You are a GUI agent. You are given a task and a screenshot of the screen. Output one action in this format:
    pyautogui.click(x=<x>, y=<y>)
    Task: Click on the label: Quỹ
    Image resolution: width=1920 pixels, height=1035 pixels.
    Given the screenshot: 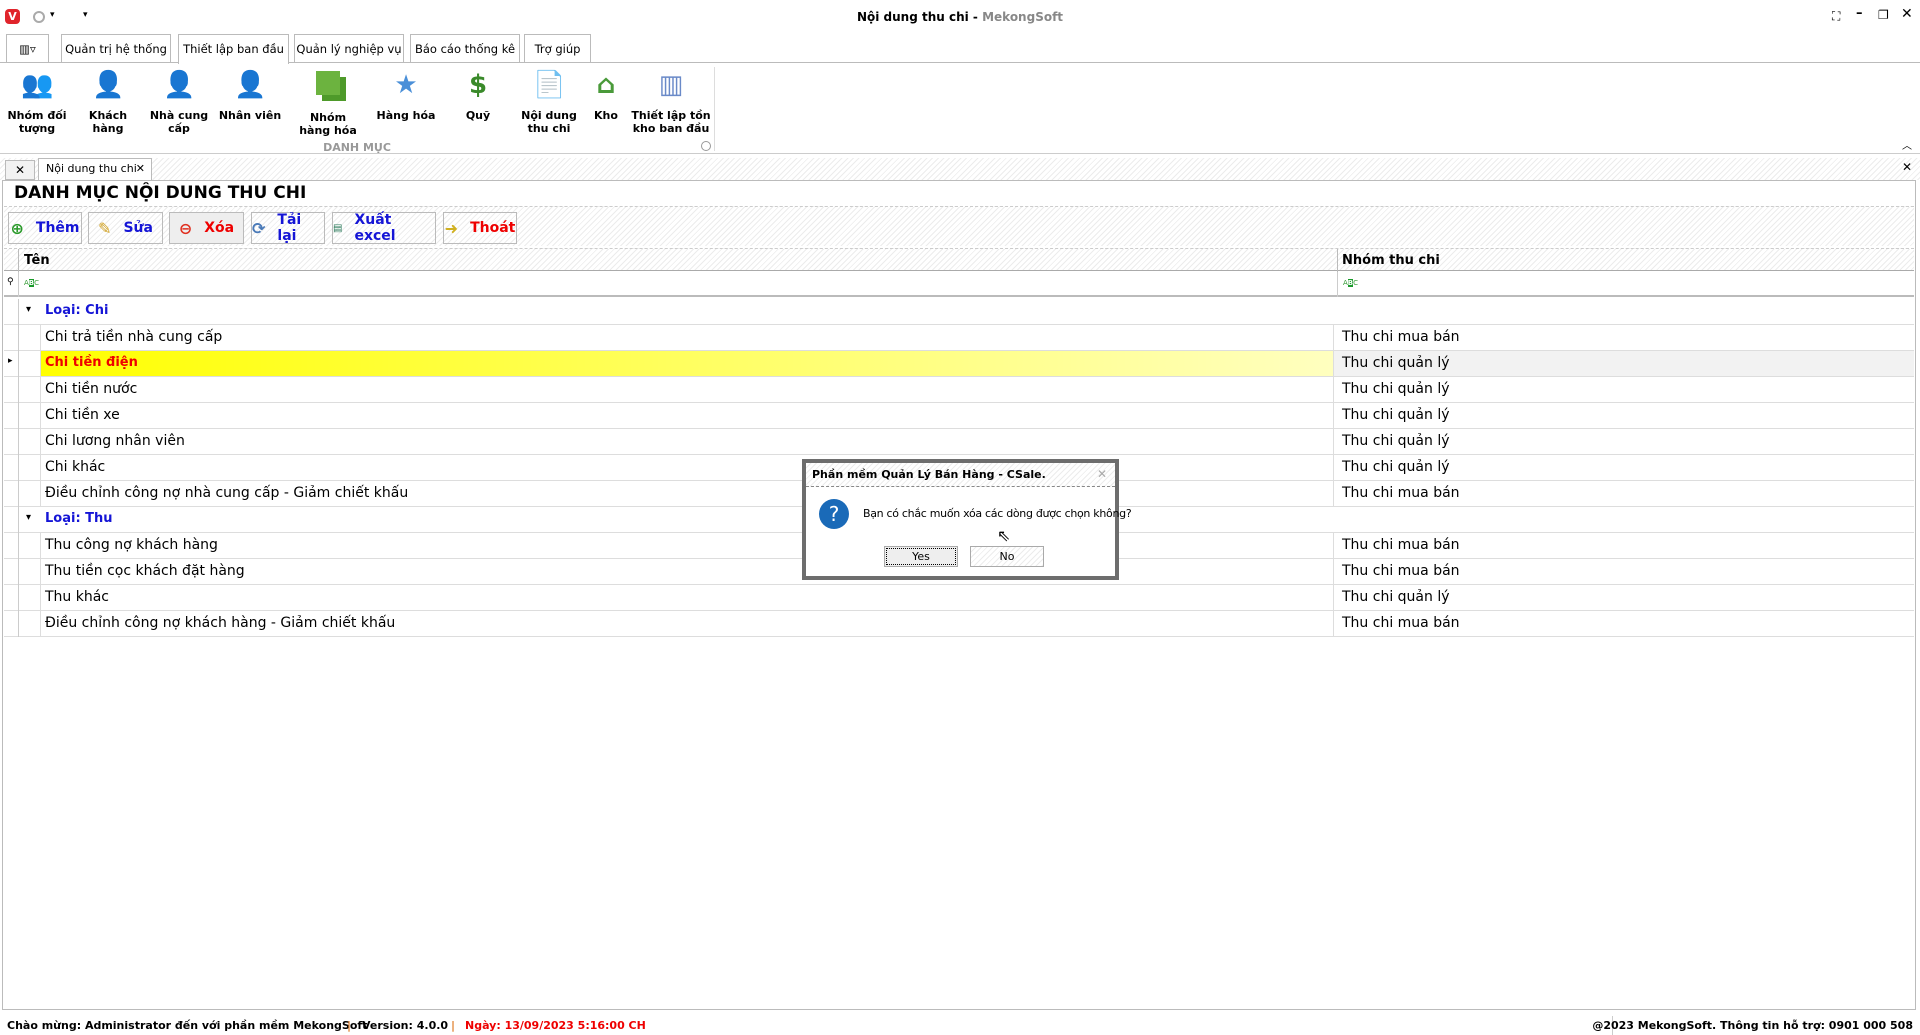 What is the action you would take?
    pyautogui.click(x=478, y=115)
    